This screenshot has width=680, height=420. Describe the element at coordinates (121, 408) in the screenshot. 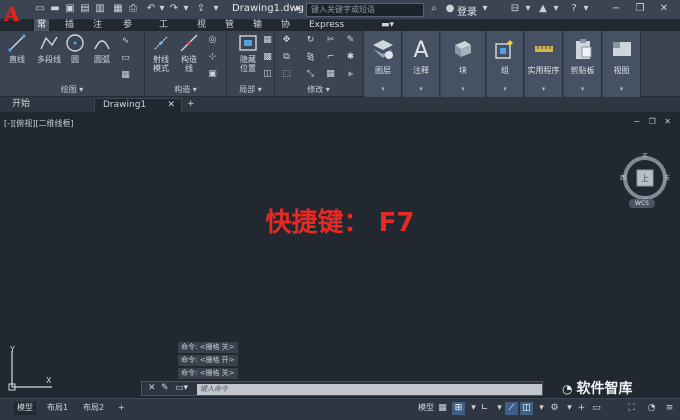

I see `add-layout-button: +` at that location.